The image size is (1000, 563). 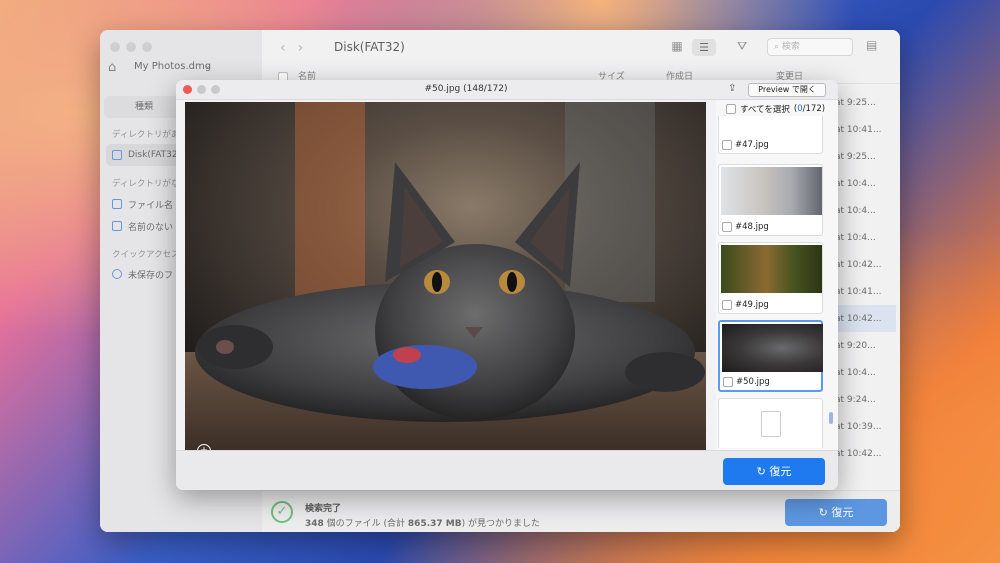 I want to click on thumbnail-item-selected: #50.jpg, so click(x=770, y=356).